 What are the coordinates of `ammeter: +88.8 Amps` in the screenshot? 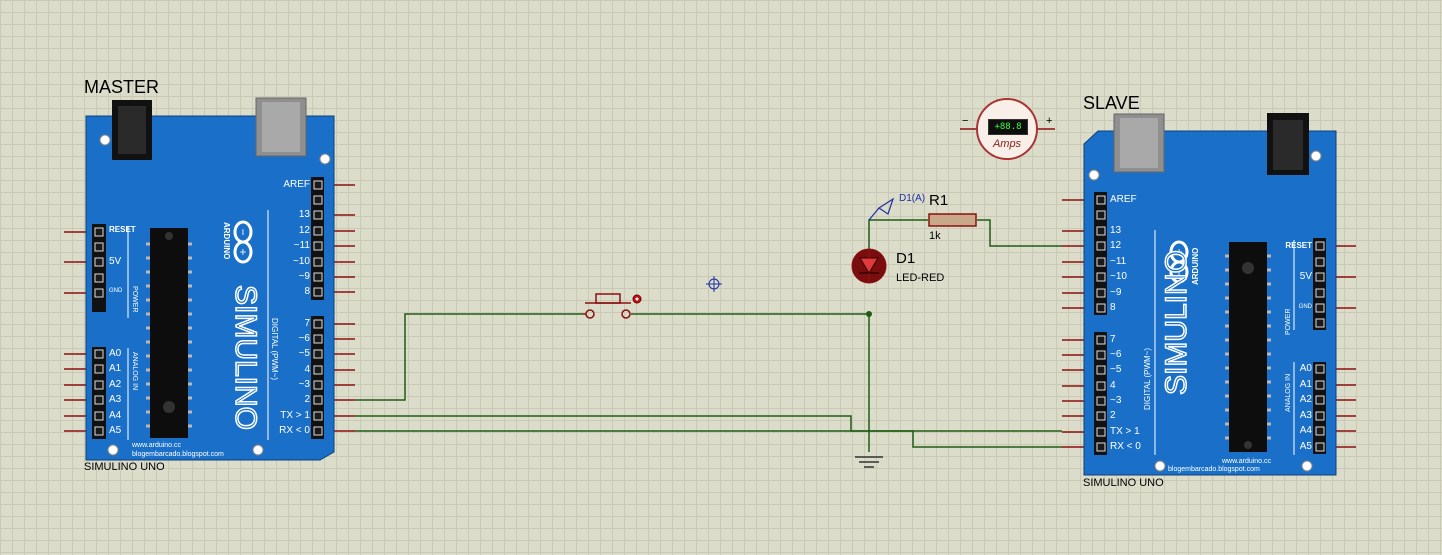 It's located at (1007, 129).